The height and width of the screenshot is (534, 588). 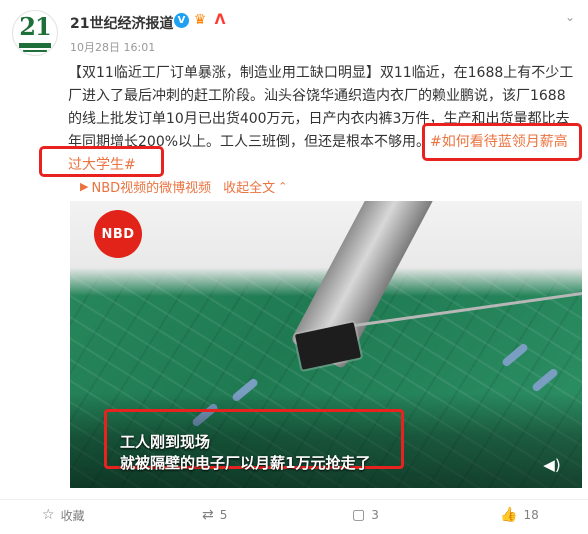 I want to click on like-count: 18, so click(x=531, y=515).